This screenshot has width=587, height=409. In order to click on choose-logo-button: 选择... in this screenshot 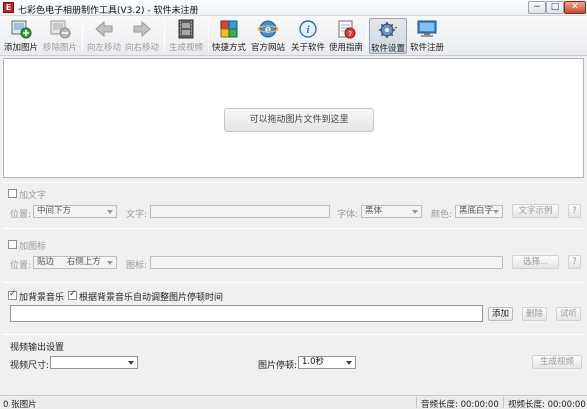, I will do `click(535, 262)`.